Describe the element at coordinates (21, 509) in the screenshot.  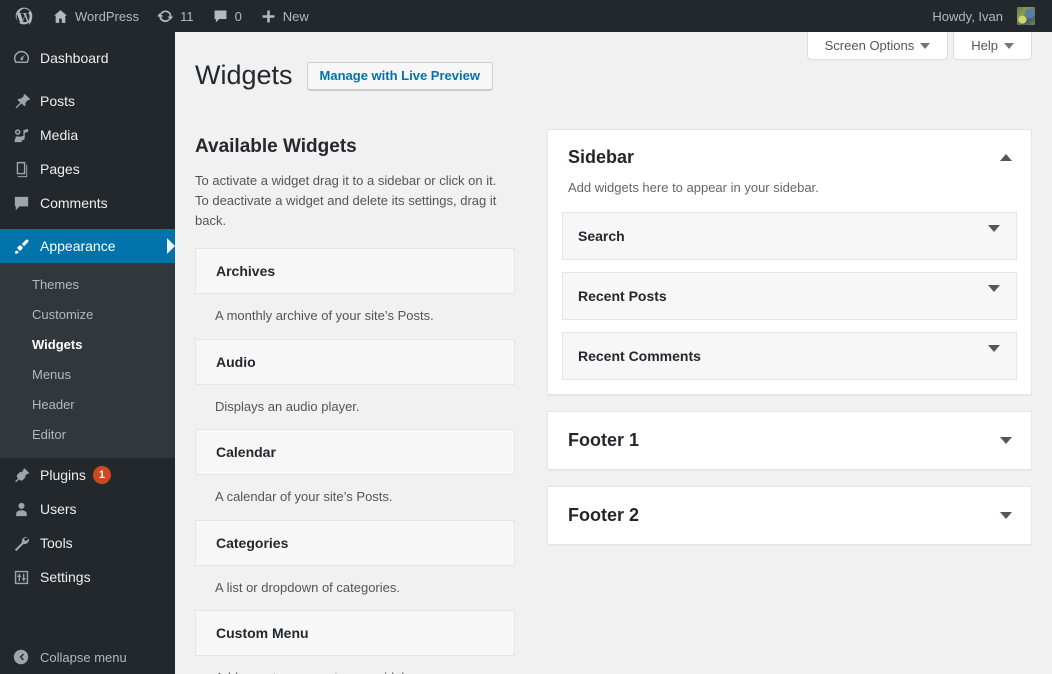
I see `user-icon` at that location.